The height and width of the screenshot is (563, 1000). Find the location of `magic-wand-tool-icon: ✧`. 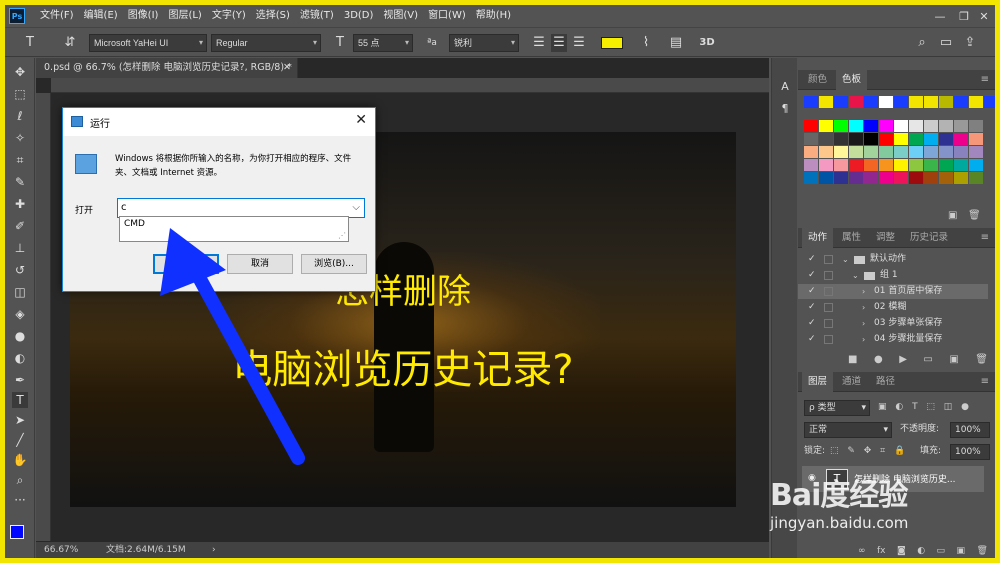

magic-wand-tool-icon: ✧ is located at coordinates (20, 138).